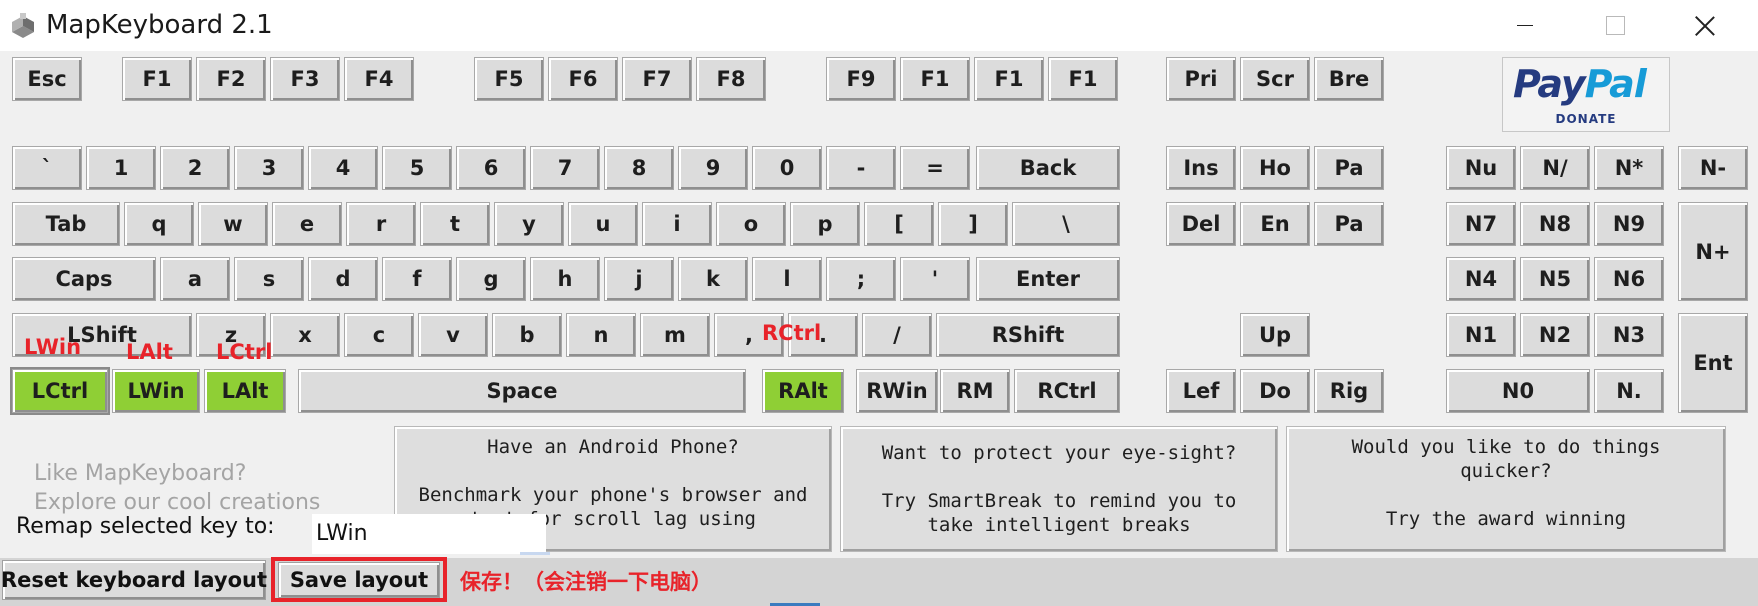 This screenshot has height=606, width=1758. What do you see at coordinates (1349, 391) in the screenshot?
I see `key-right: Rig` at bounding box center [1349, 391].